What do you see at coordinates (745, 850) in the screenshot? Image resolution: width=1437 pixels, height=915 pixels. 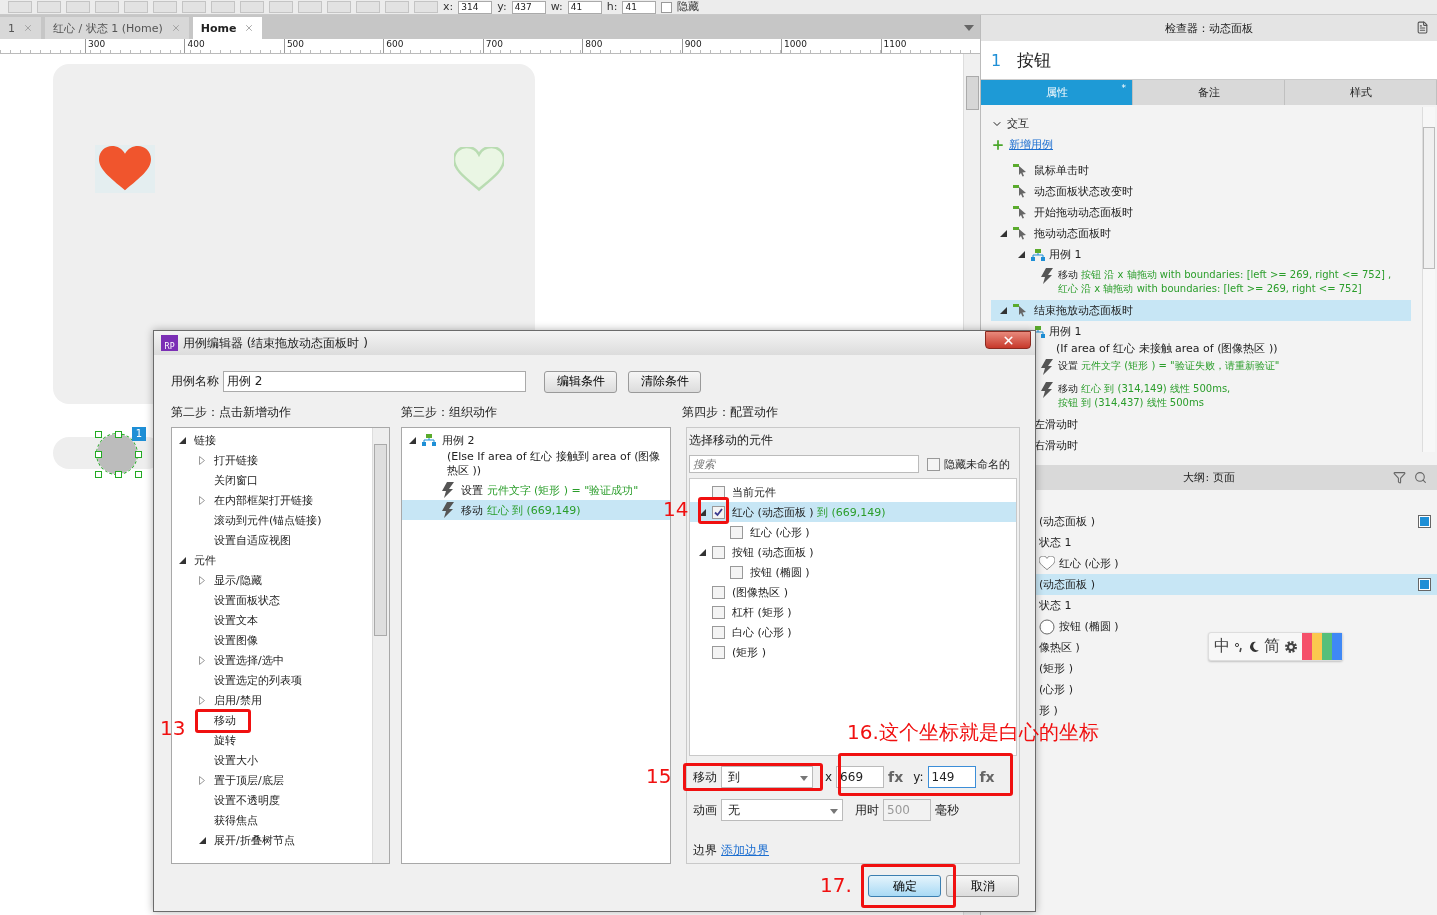 I see `add-bounds-link: 添加边界` at bounding box center [745, 850].